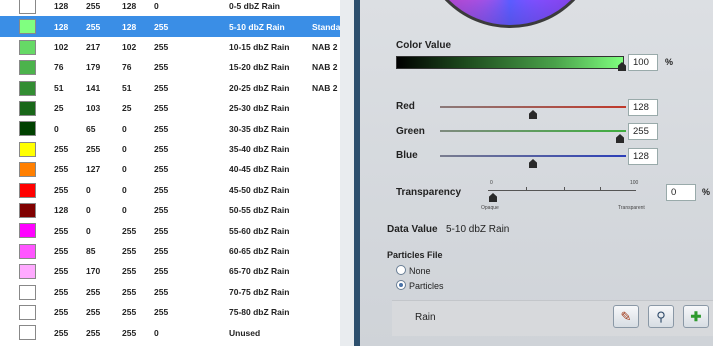 The width and height of the screenshot is (713, 346). I want to click on cell-green: 141, so click(93, 87).